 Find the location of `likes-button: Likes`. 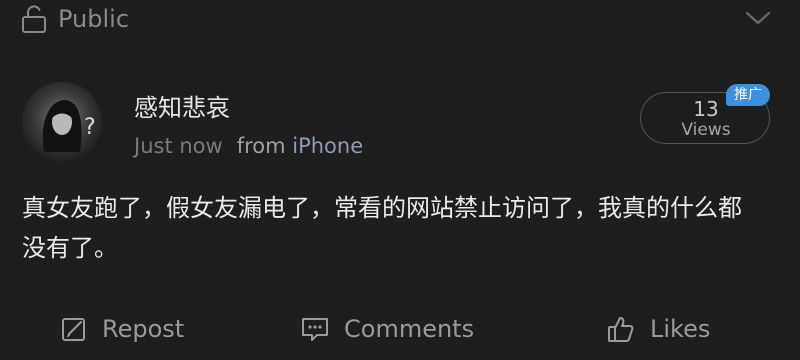

likes-button: Likes is located at coordinates (658, 329).